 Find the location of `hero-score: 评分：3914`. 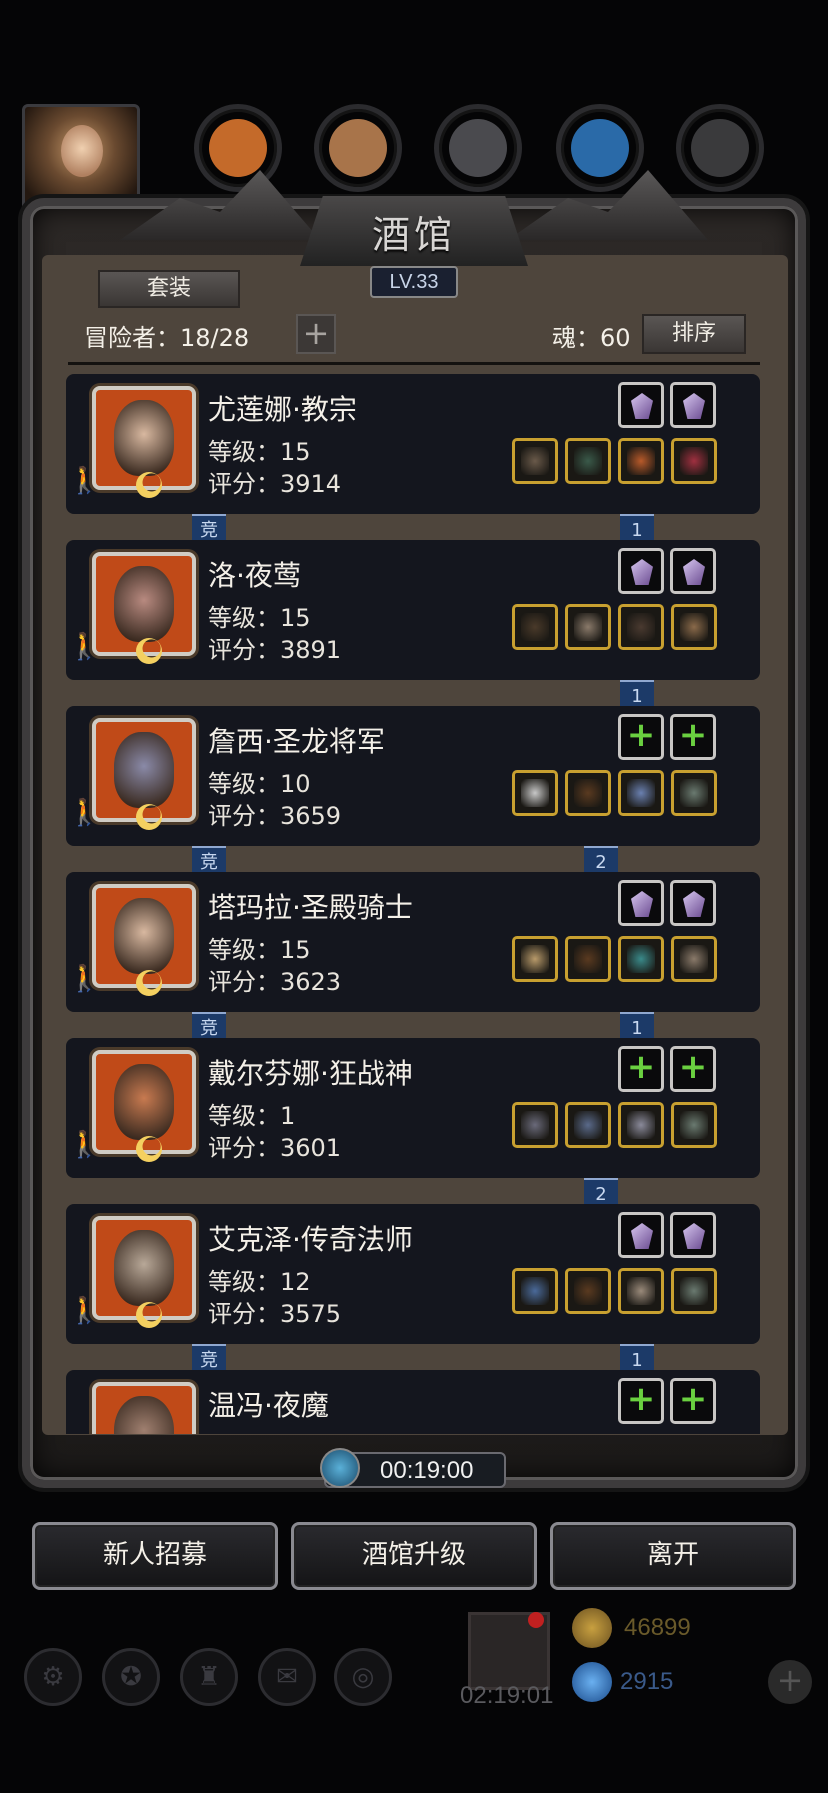

hero-score: 评分：3914 is located at coordinates (275, 484).